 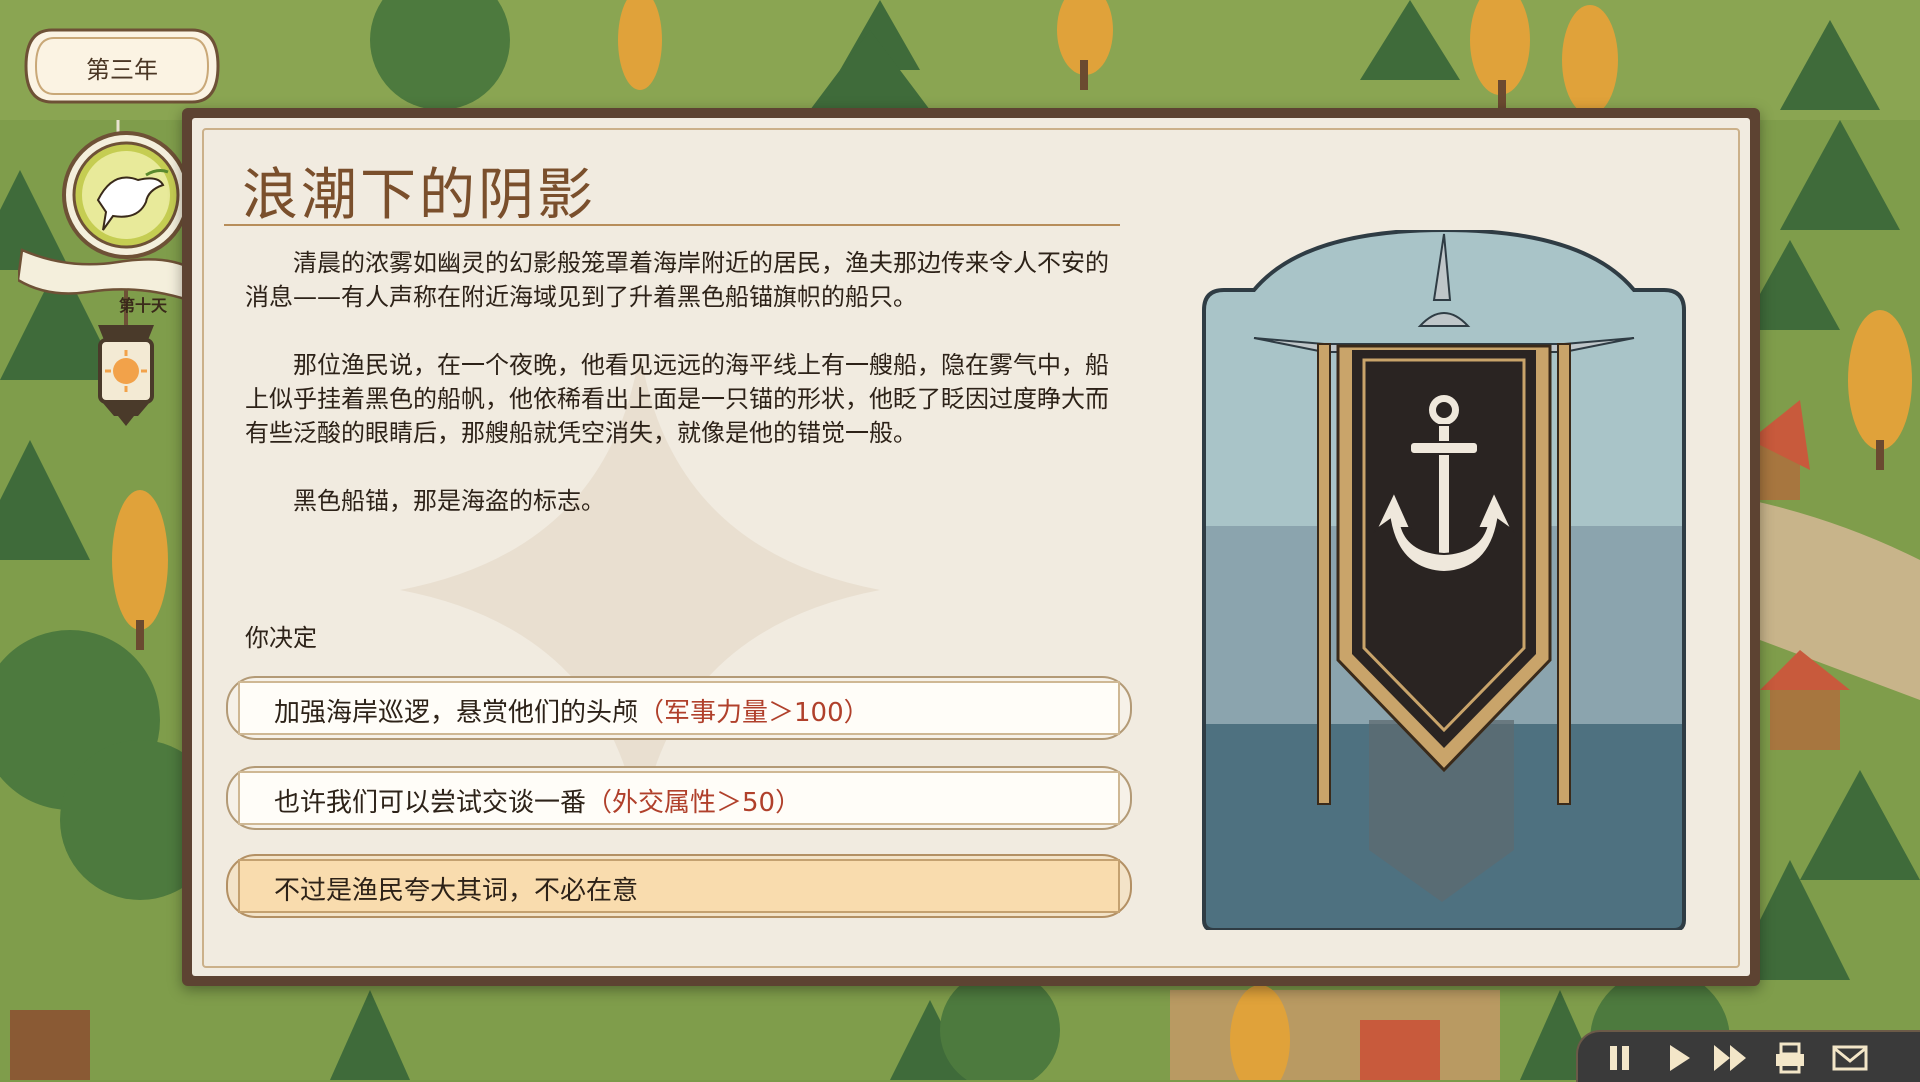 What do you see at coordinates (1850, 1058) in the screenshot?
I see `mail-icon` at bounding box center [1850, 1058].